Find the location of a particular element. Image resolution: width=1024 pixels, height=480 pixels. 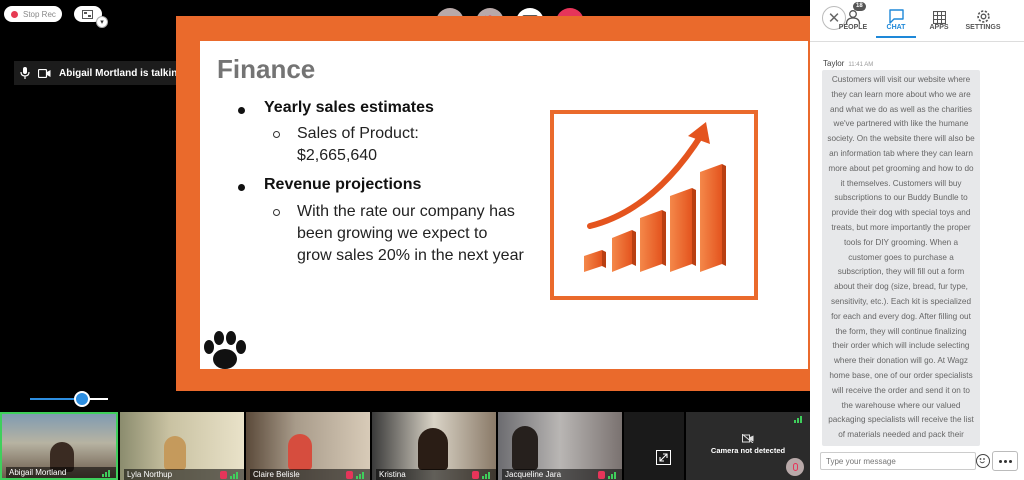

rising-bars-icon is located at coordinates (655, 197).